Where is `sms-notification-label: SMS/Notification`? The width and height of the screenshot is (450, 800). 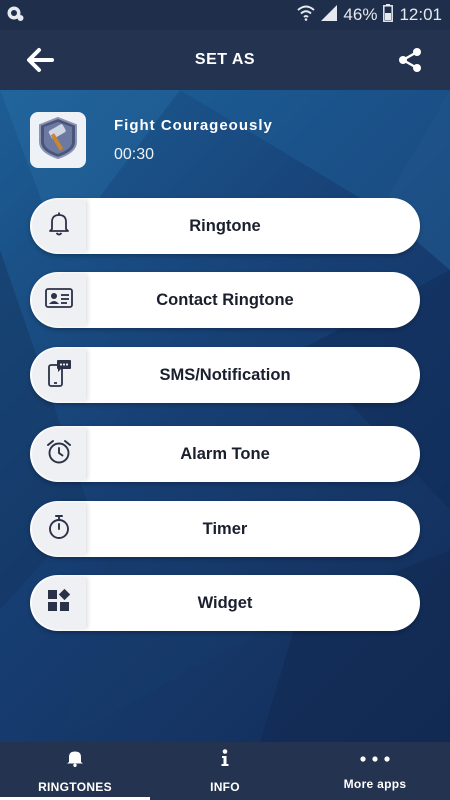
sms-notification-label: SMS/Notification is located at coordinates (225, 374).